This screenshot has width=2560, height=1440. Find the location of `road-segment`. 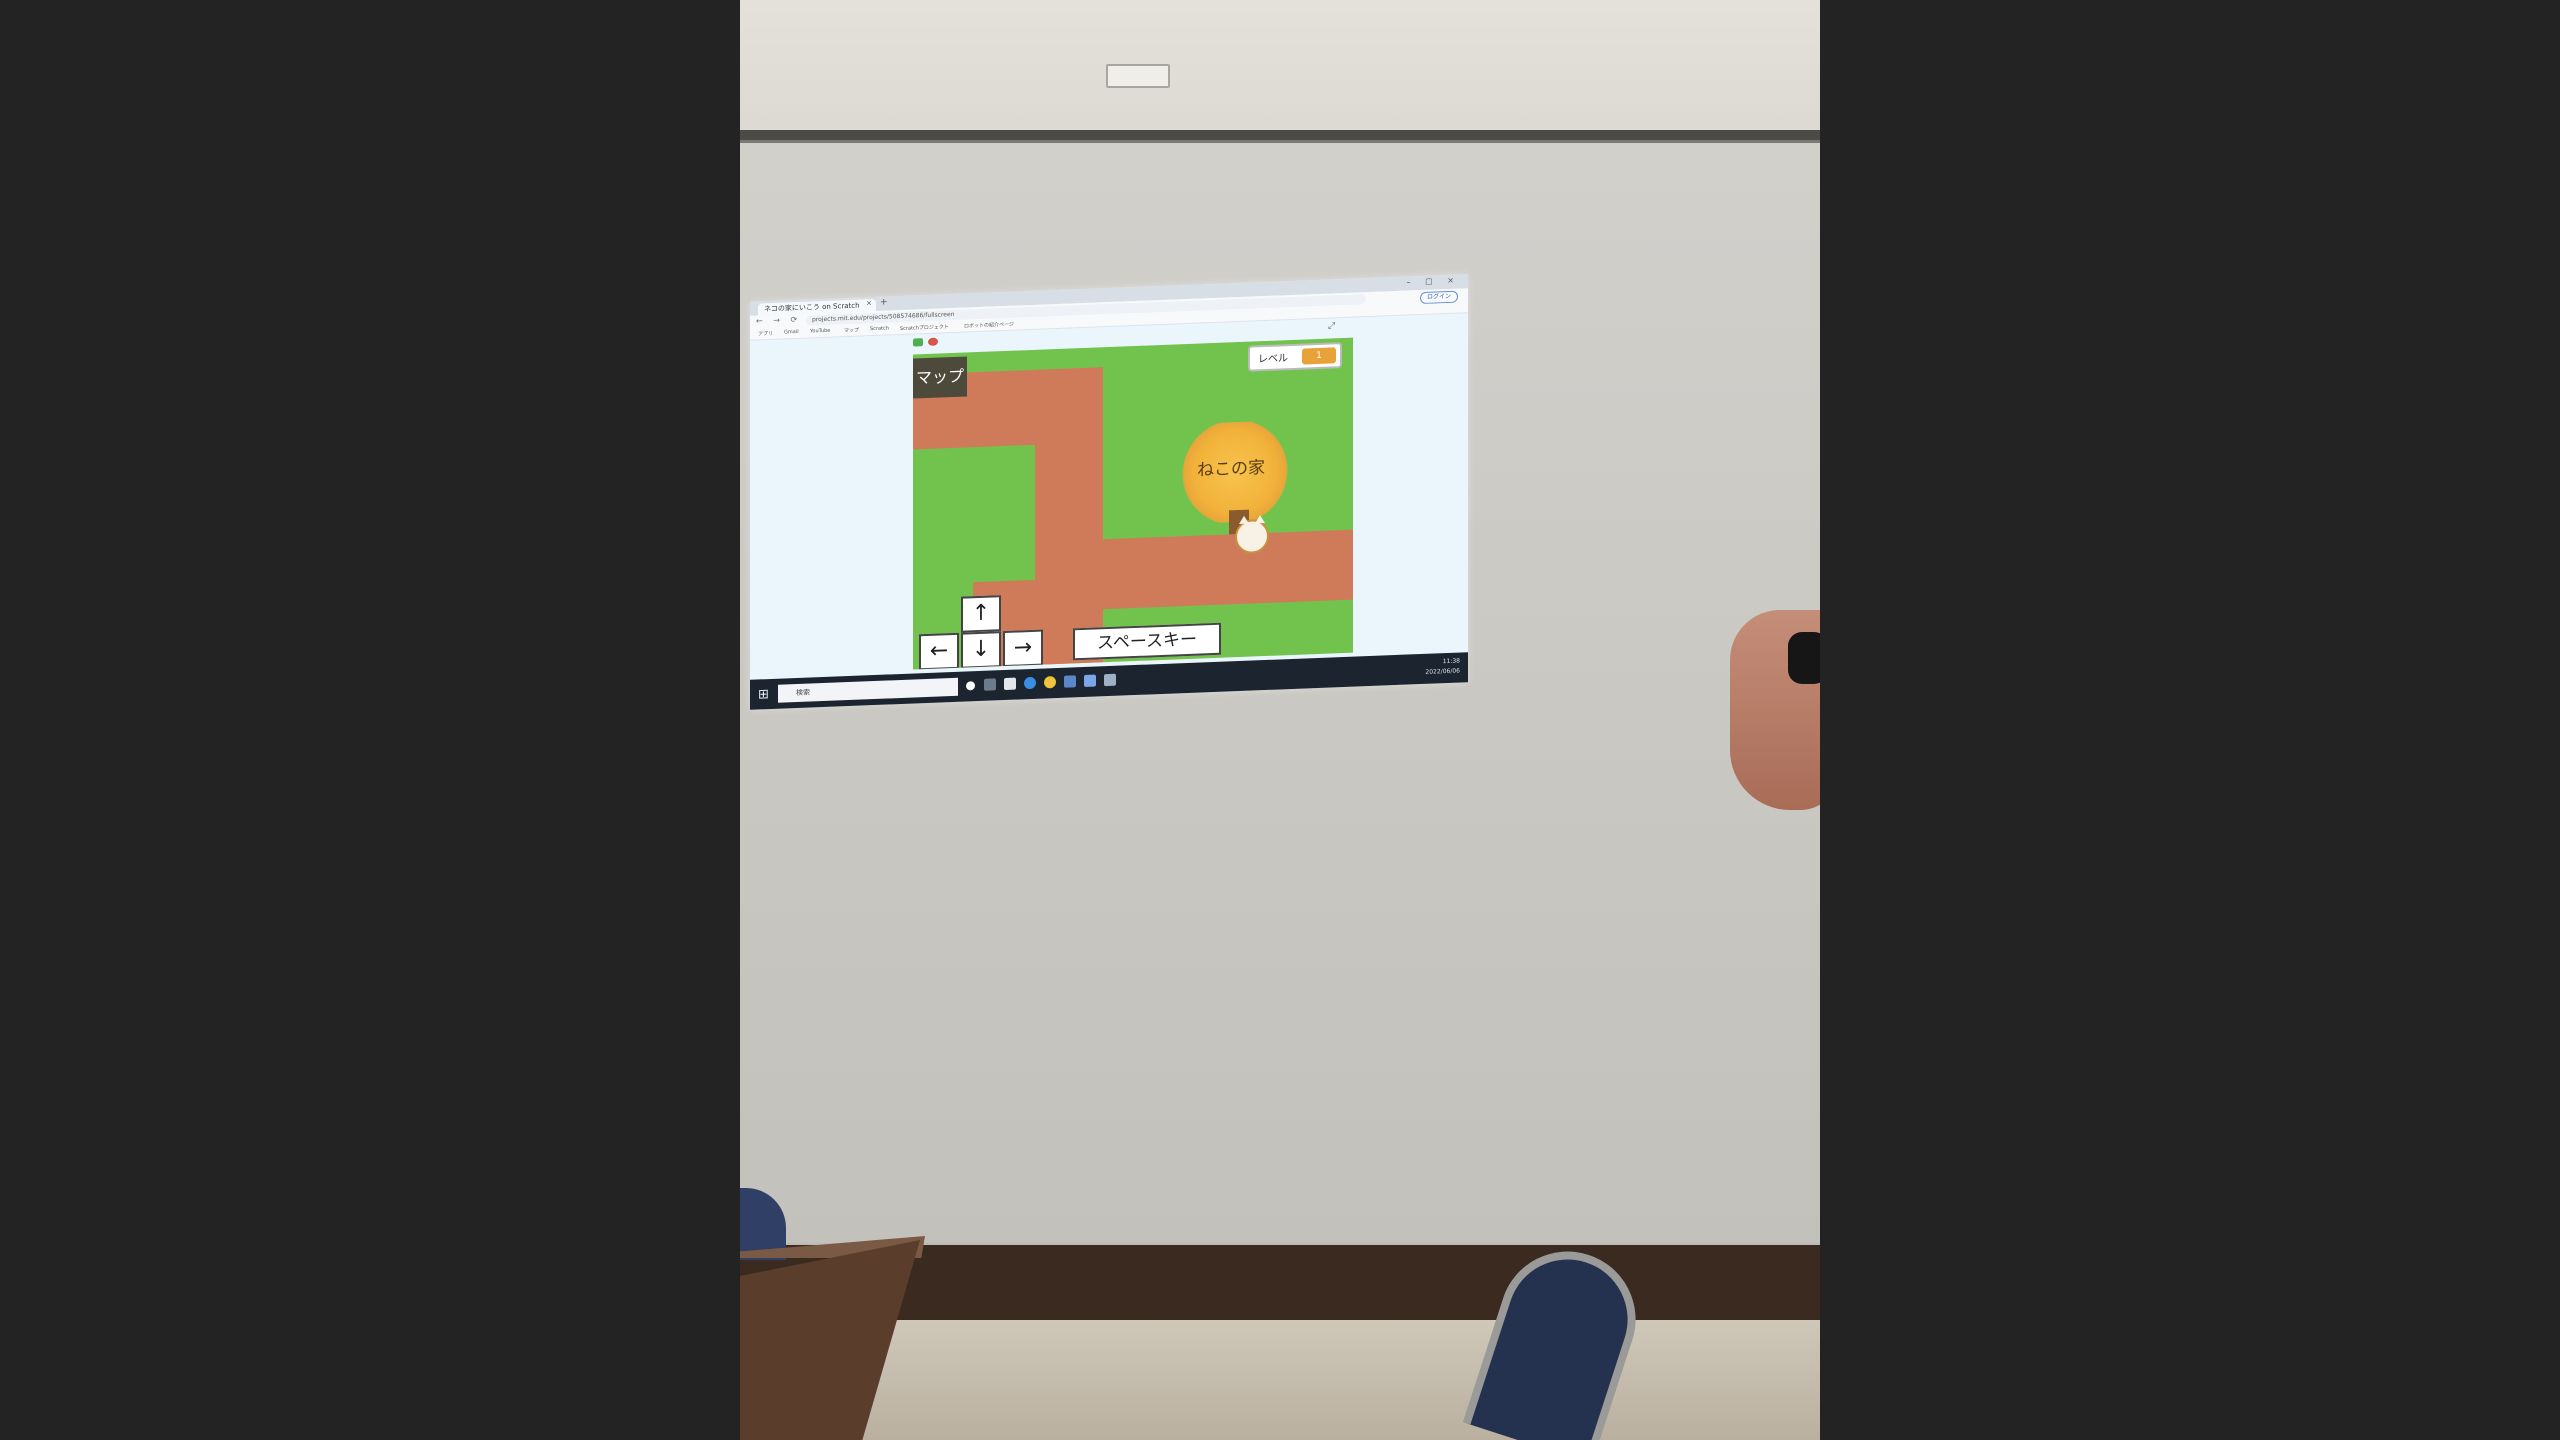

road-segment is located at coordinates (1228, 569).